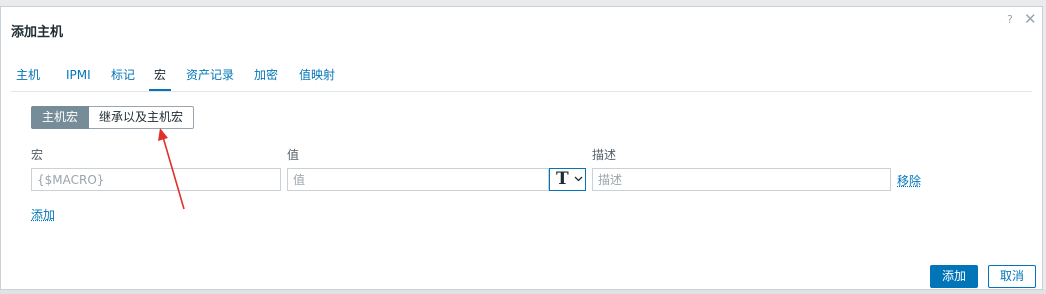 This screenshot has width=1046, height=294. Describe the element at coordinates (741, 179) in the screenshot. I see `description-input` at that location.